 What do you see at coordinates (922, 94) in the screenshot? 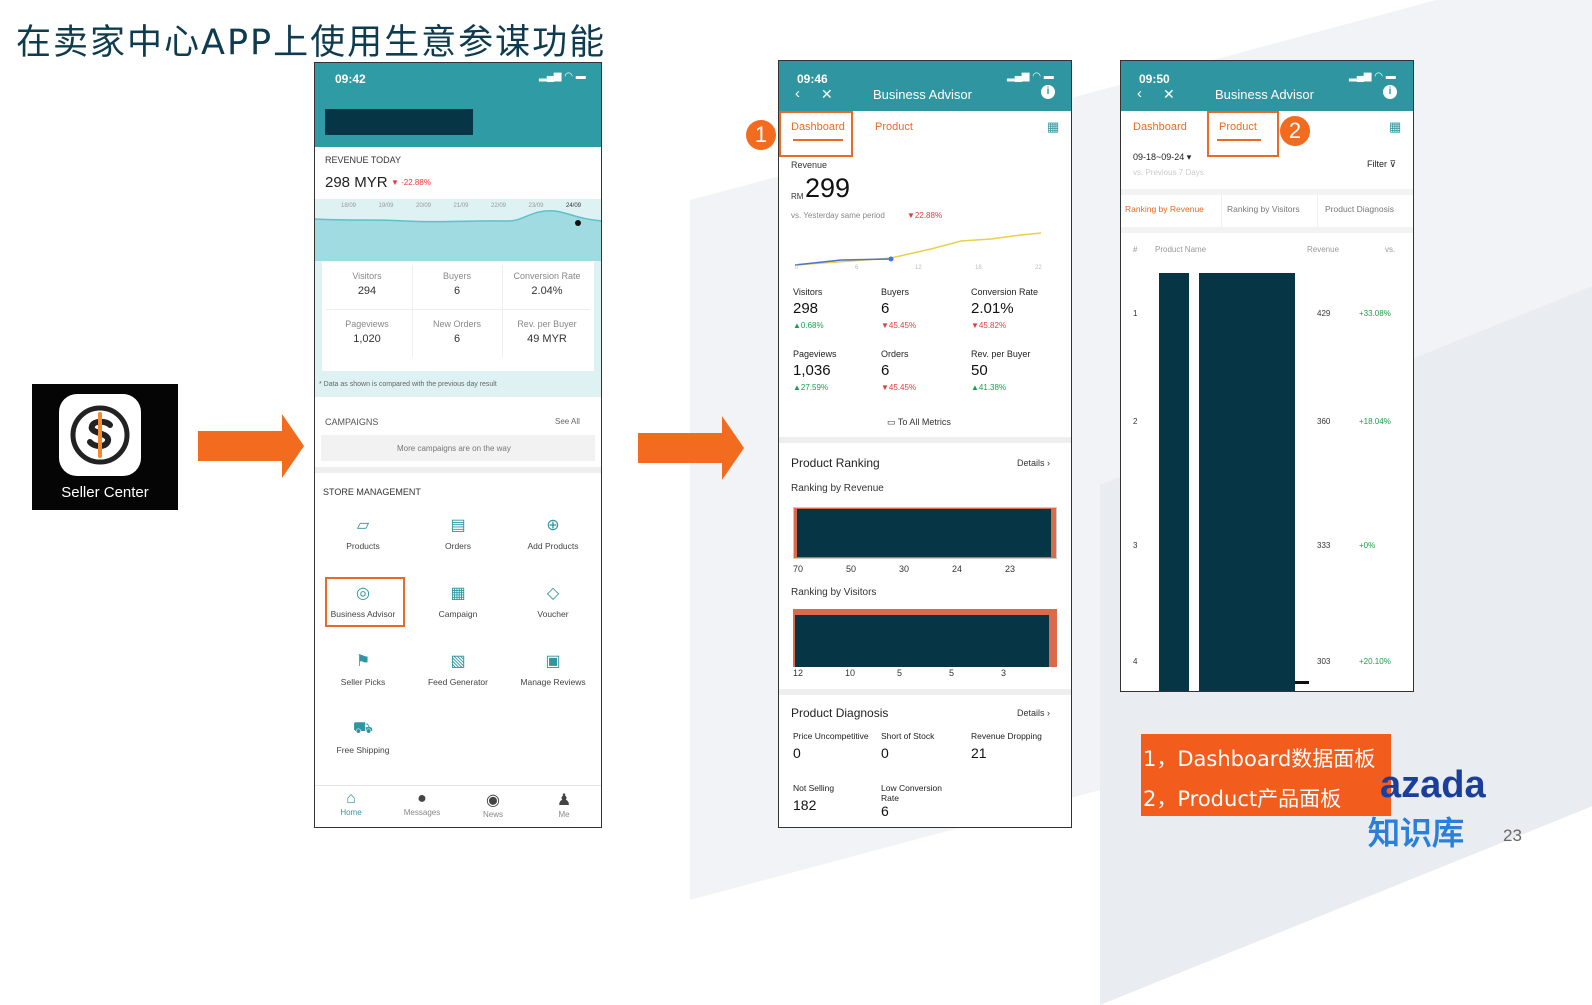
I see `header-title: Business Advisor` at bounding box center [922, 94].